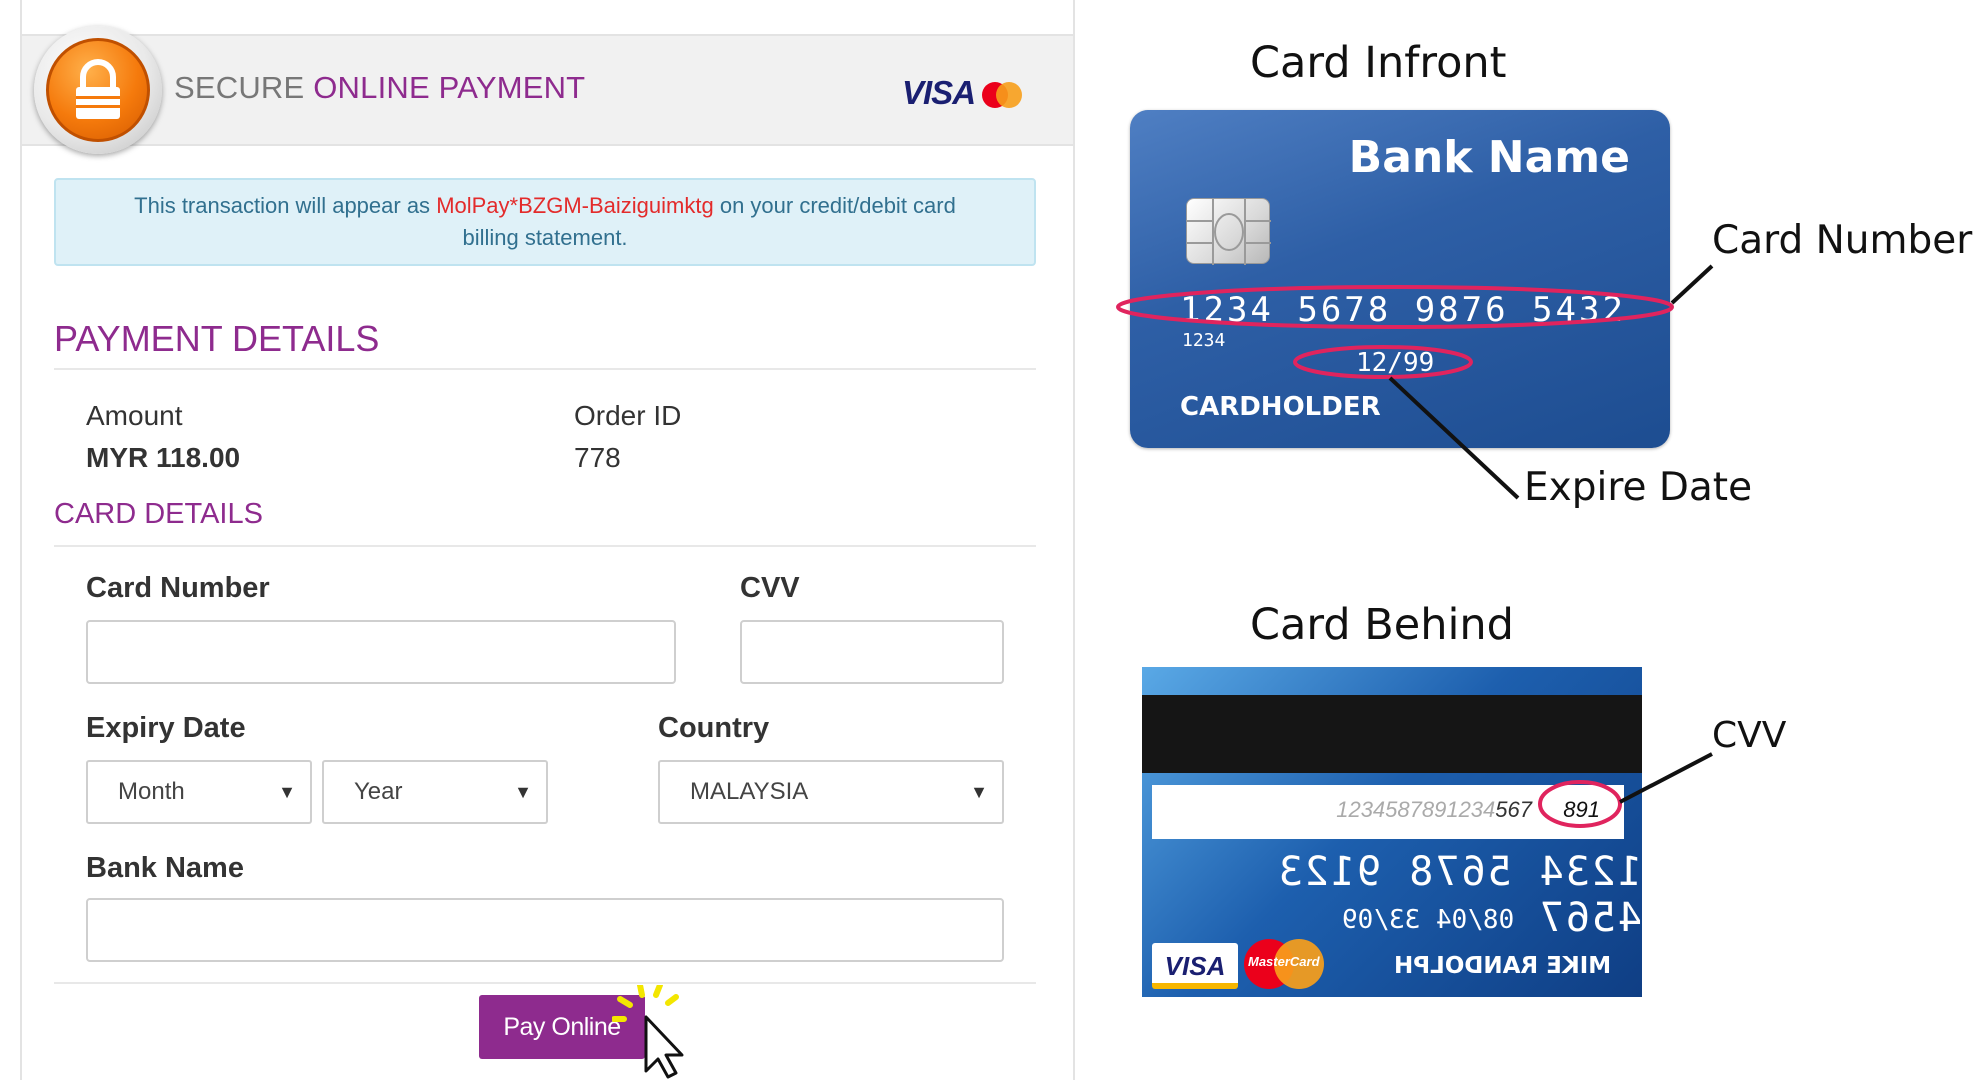  What do you see at coordinates (1204, 340) in the screenshot?
I see `card-front-small-number: 1234` at bounding box center [1204, 340].